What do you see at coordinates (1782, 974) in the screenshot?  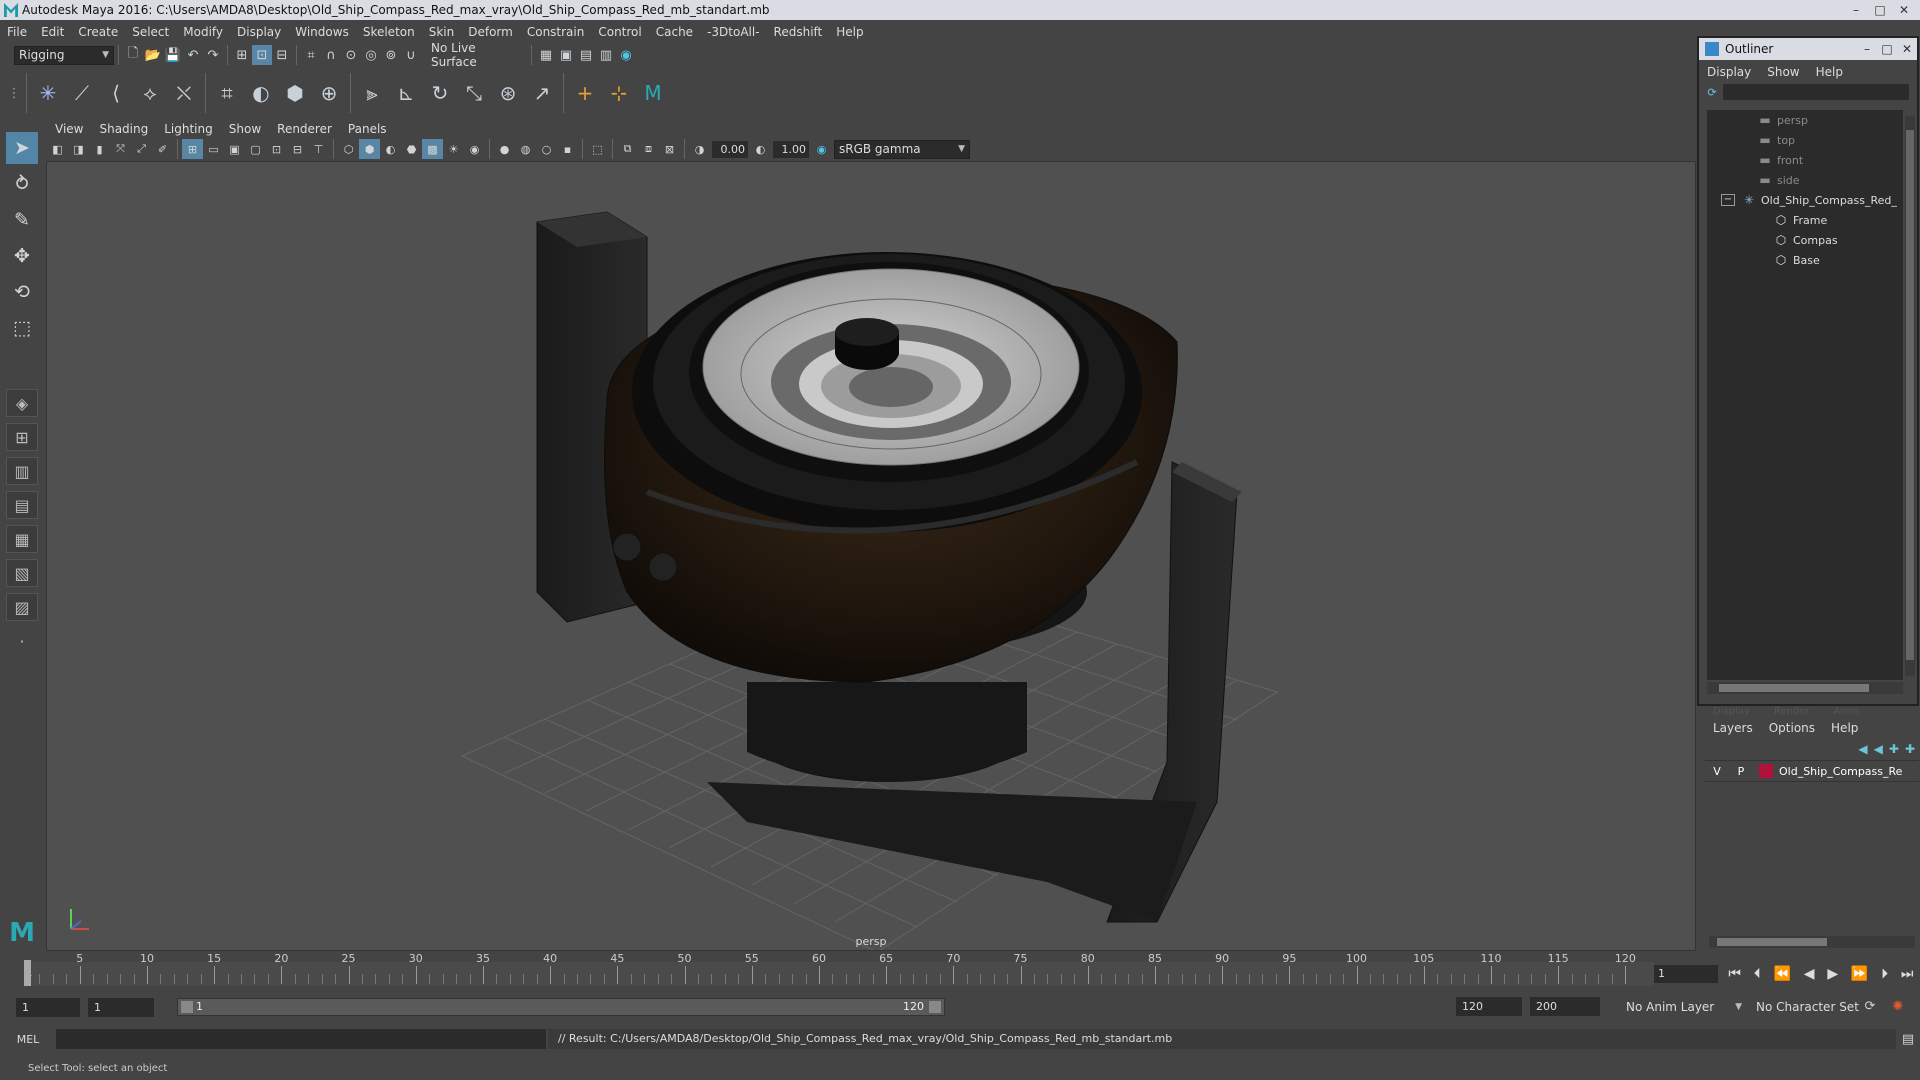 I see `step-back-key-icon: ⏪` at bounding box center [1782, 974].